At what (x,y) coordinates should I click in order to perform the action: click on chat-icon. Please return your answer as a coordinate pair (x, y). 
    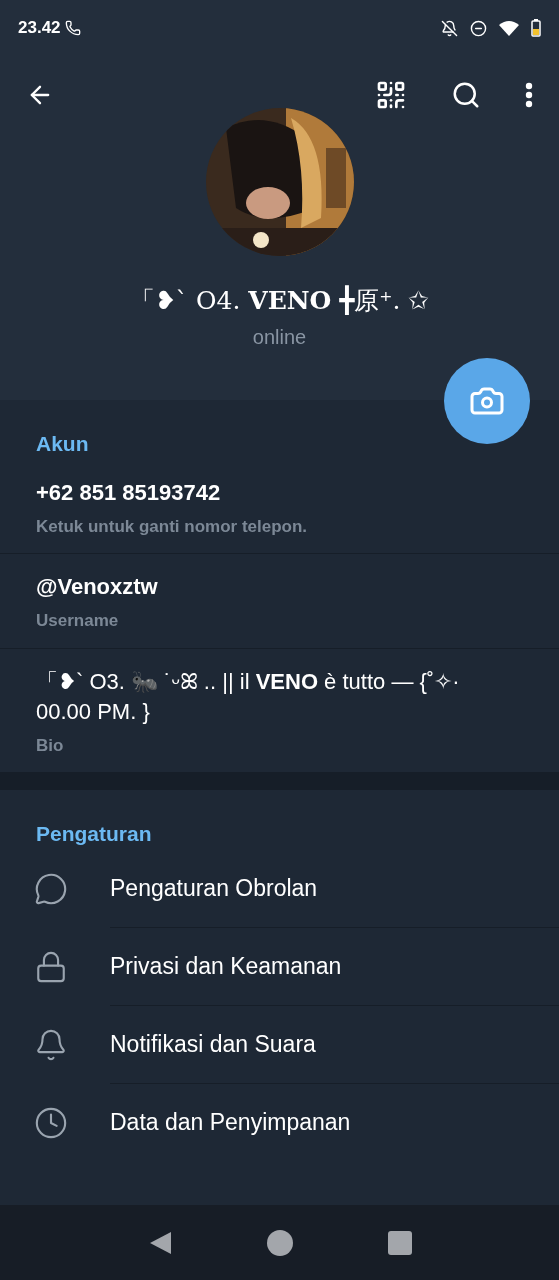
    Looking at the image, I should click on (51, 888).